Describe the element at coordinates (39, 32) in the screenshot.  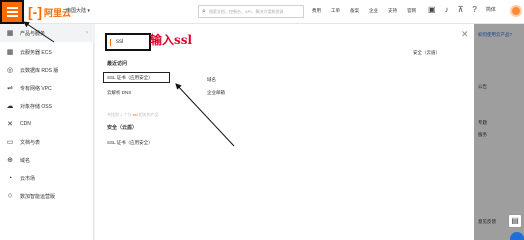
I see `arrow-to-menu` at that location.